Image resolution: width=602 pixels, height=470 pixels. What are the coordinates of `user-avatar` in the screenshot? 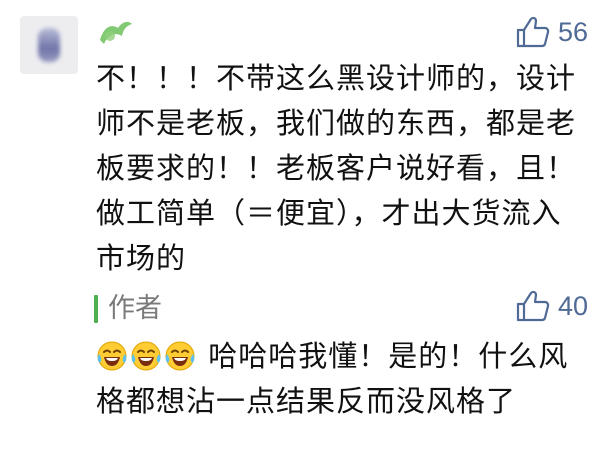 It's located at (49, 45).